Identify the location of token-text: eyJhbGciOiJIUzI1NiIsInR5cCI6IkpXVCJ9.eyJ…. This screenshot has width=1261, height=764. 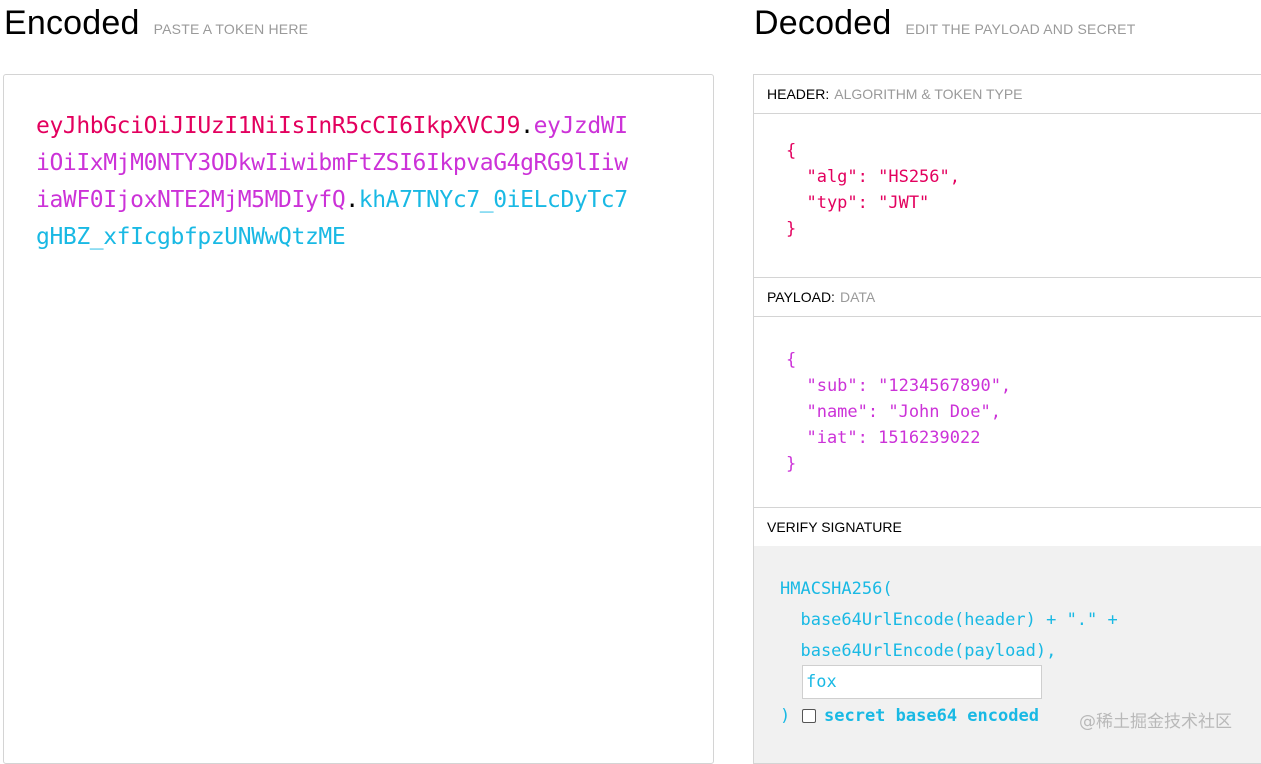
(336, 182).